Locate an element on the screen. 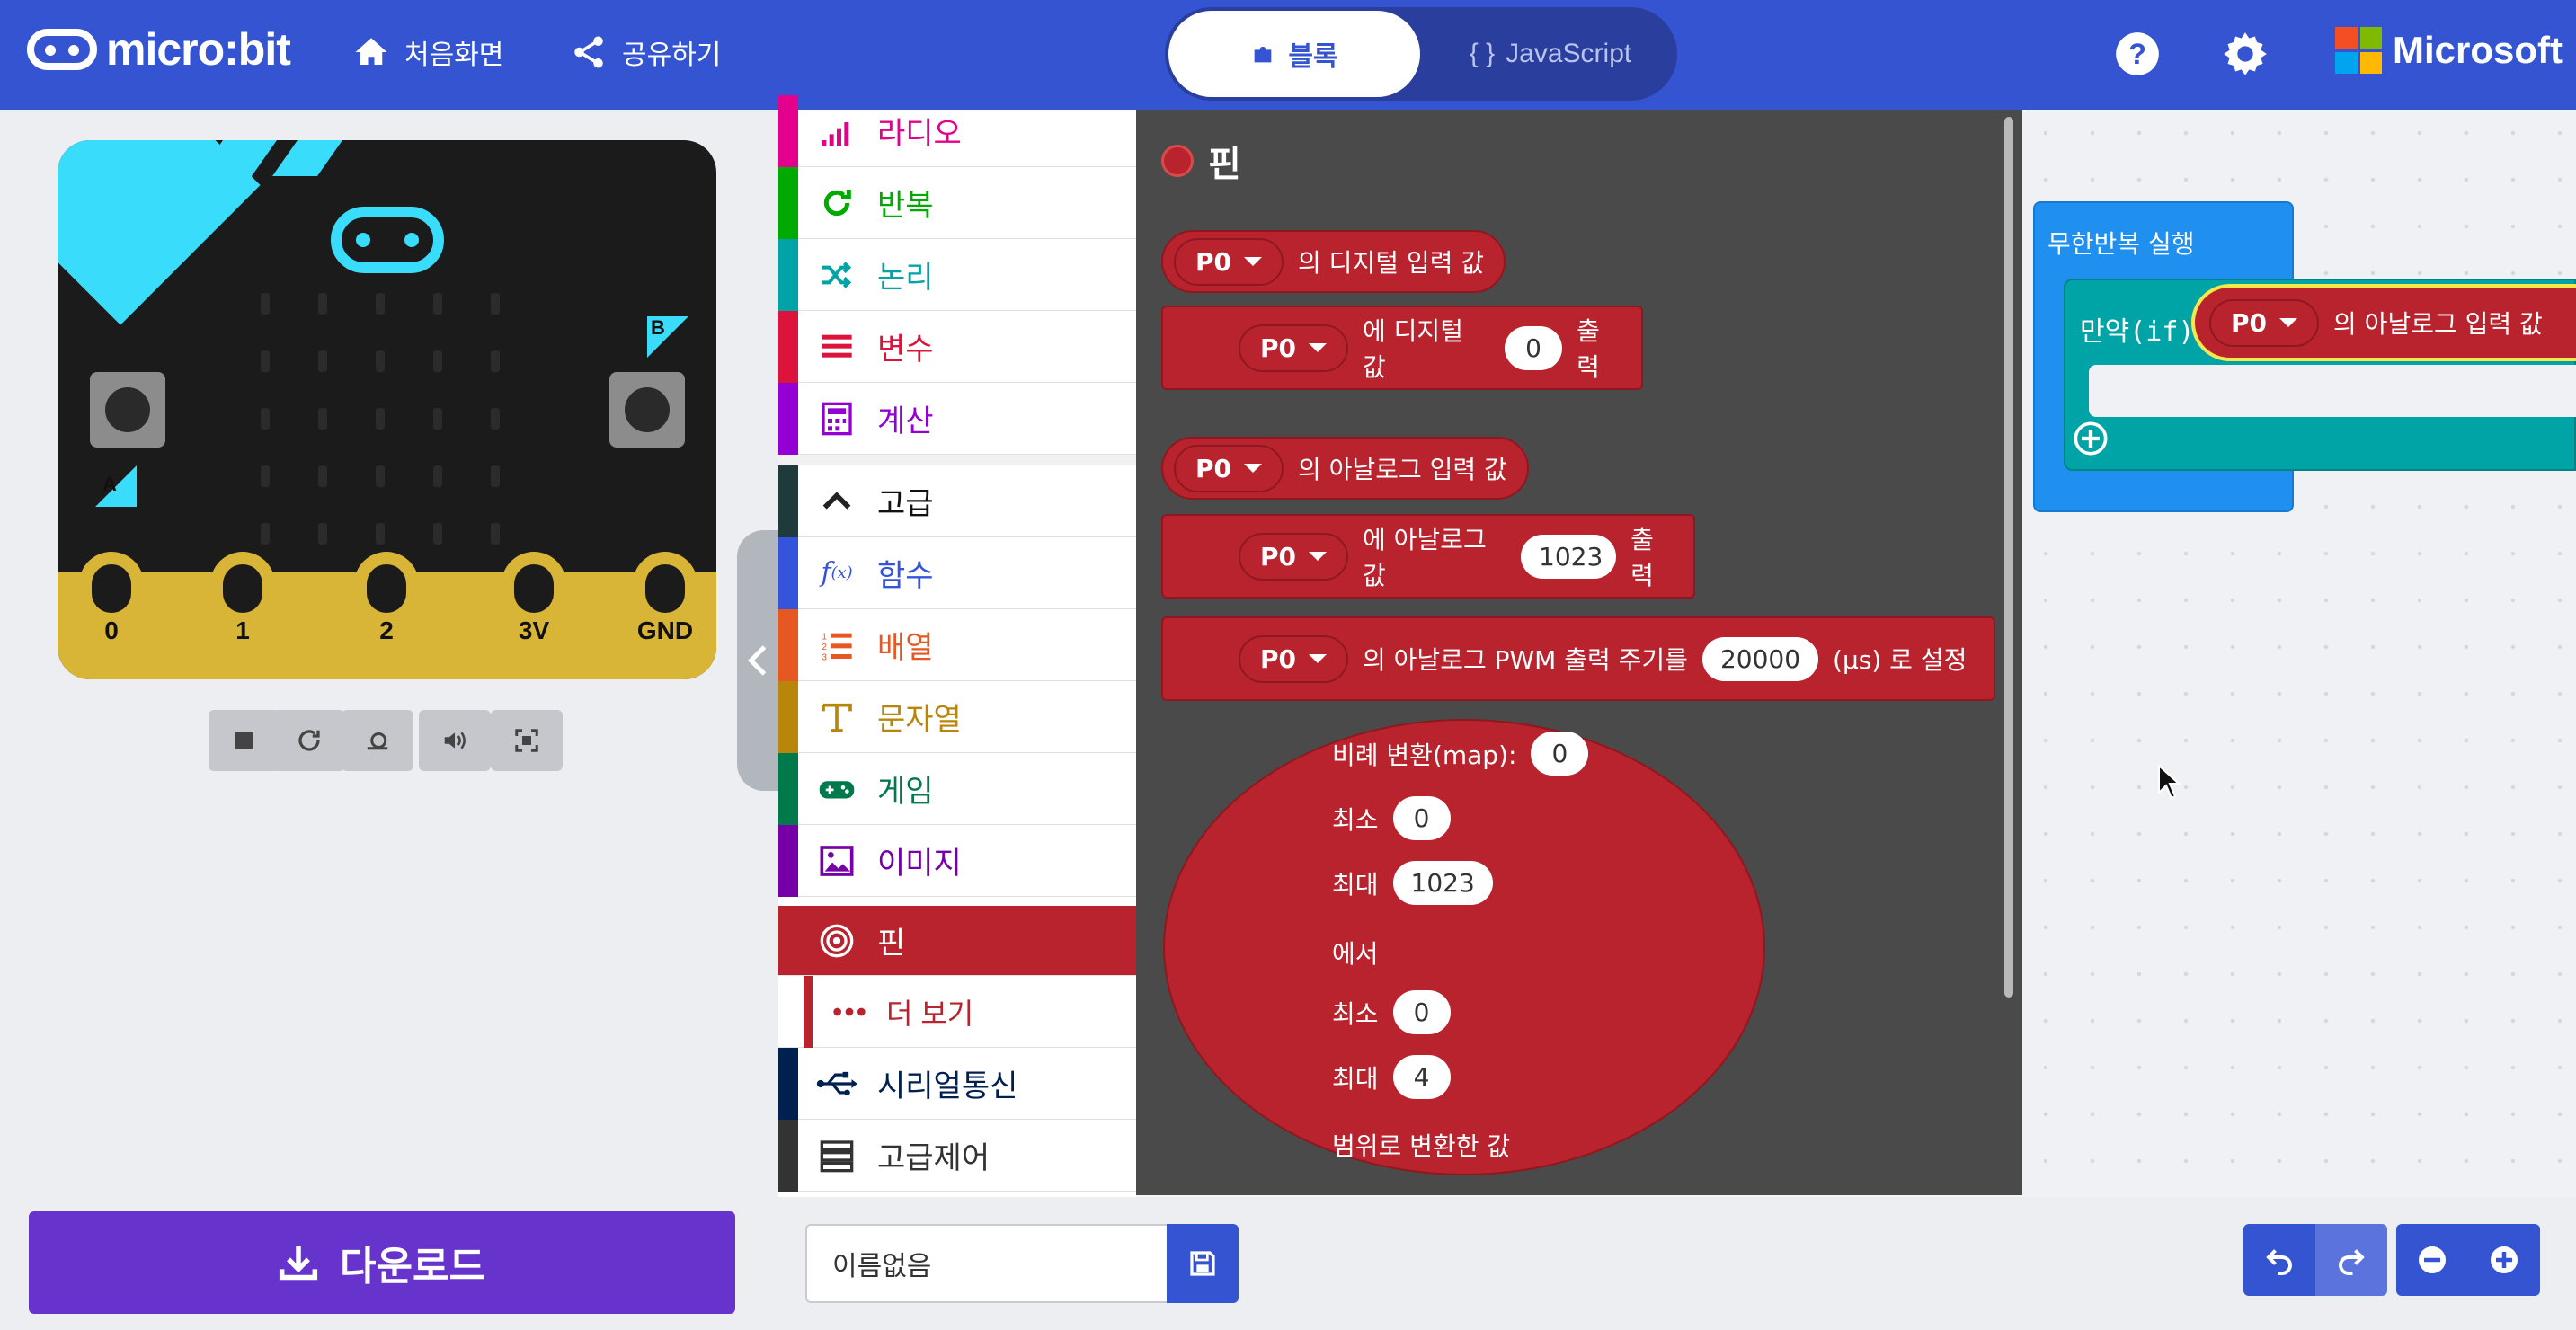 The image size is (2576, 1330). toolbox-category-images: 이미지 is located at coordinates (957, 861).